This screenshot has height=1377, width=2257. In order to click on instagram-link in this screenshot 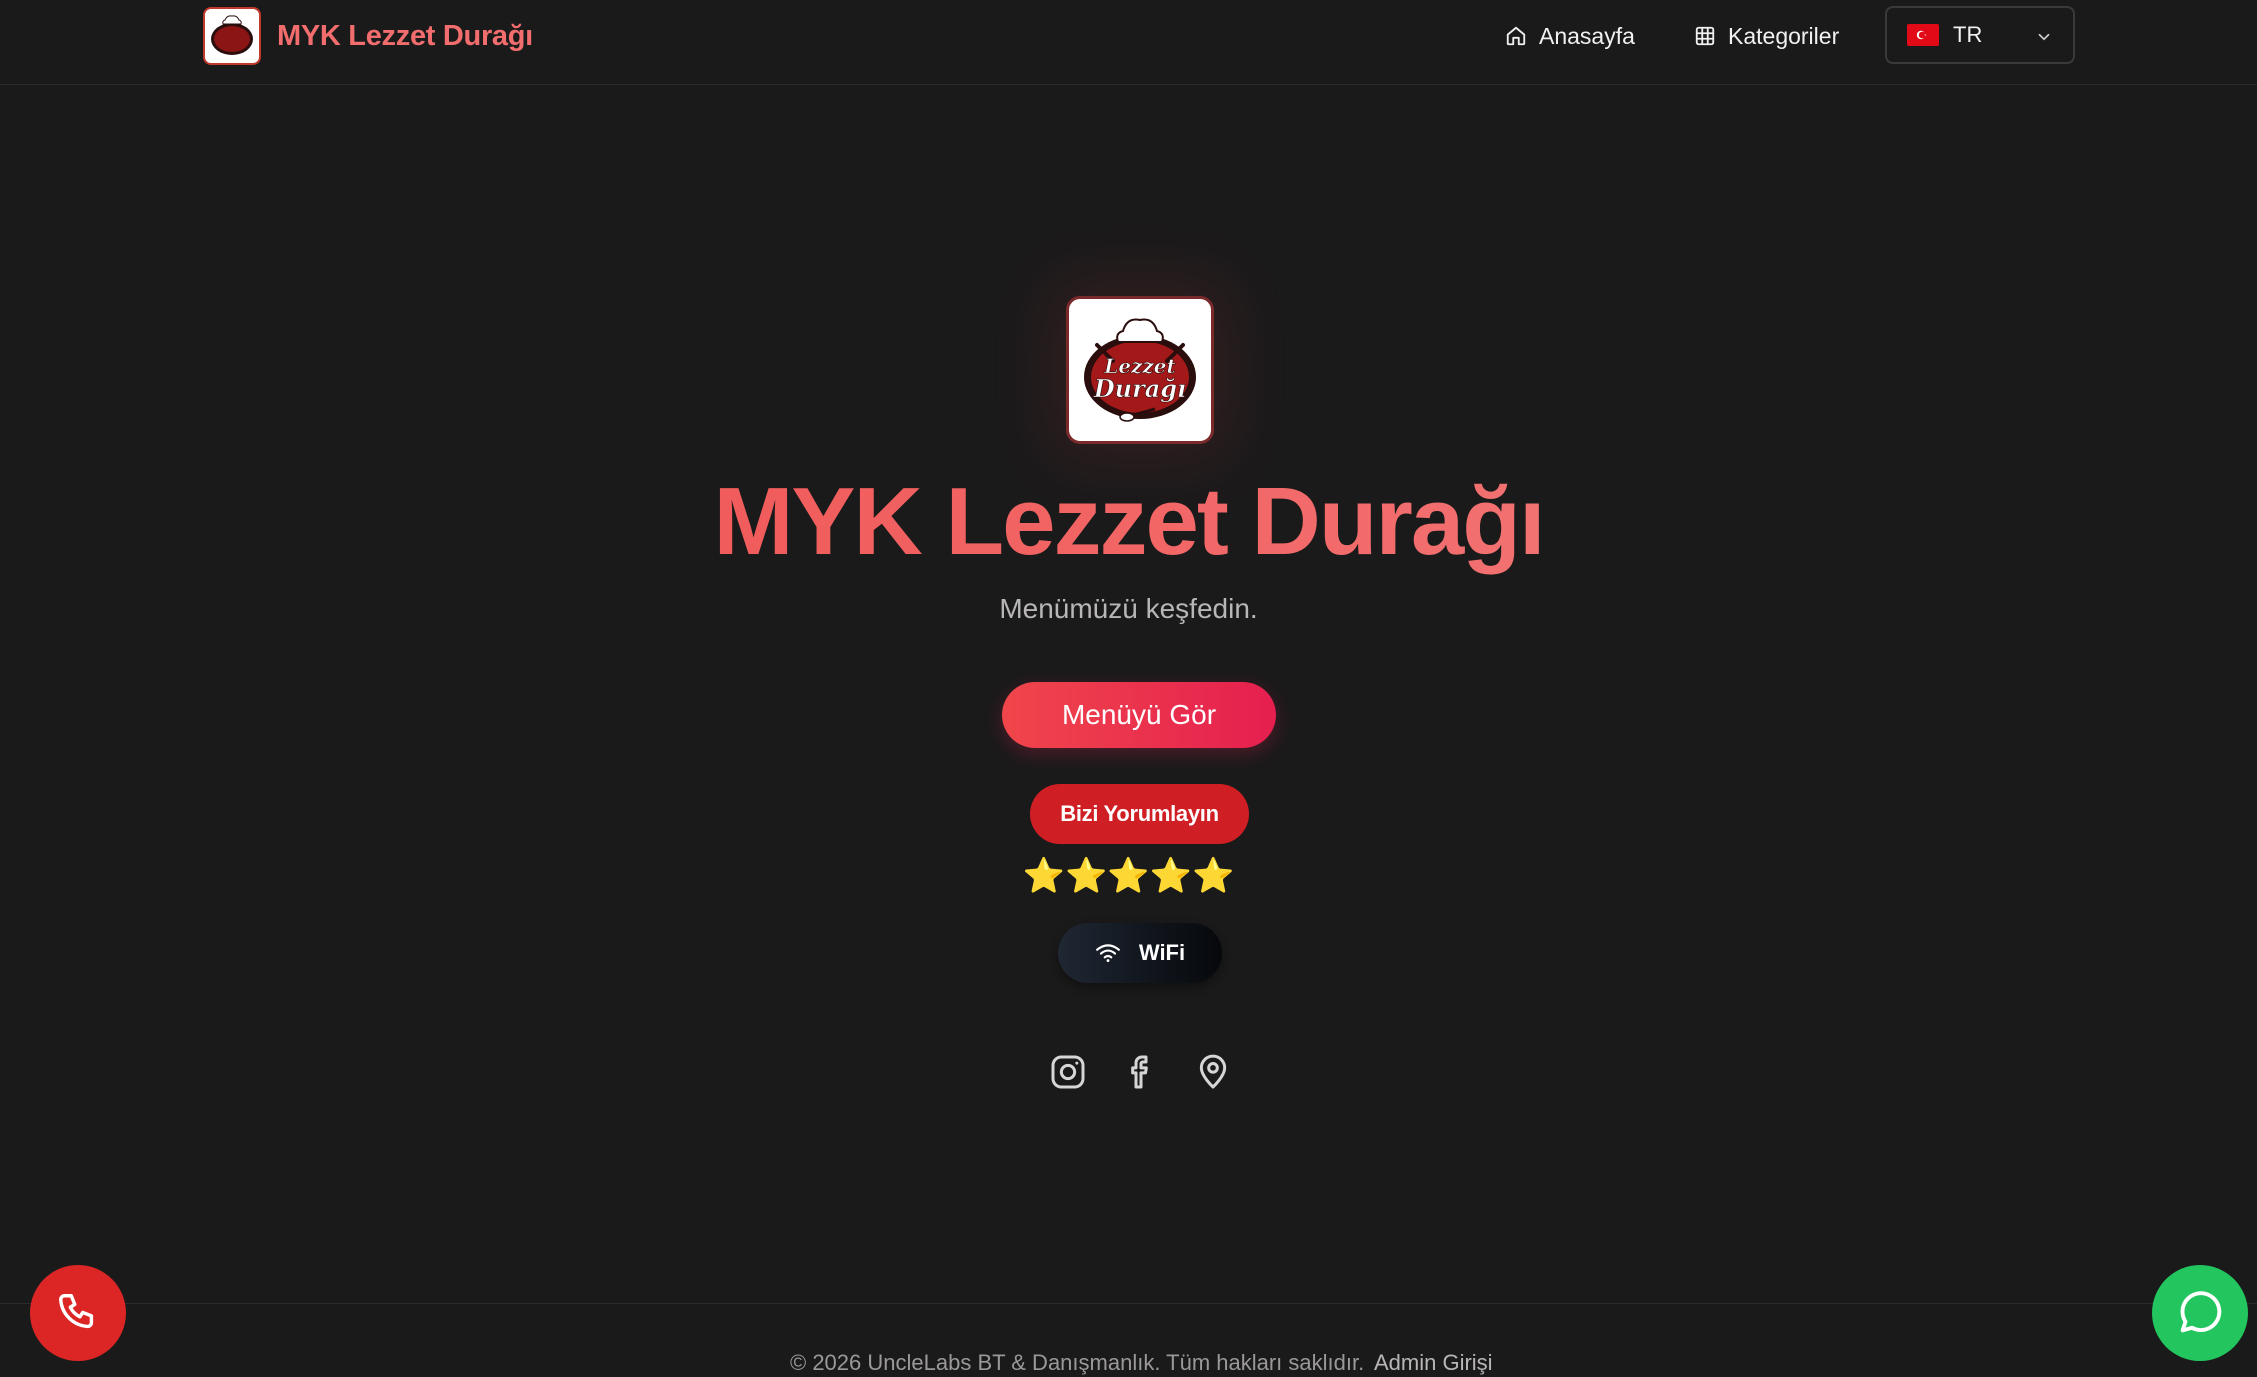, I will do `click(1068, 1072)`.